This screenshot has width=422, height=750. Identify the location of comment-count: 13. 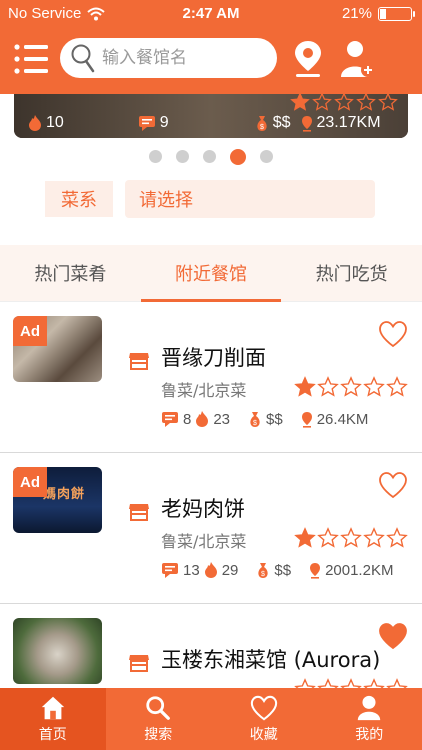
(191, 570).